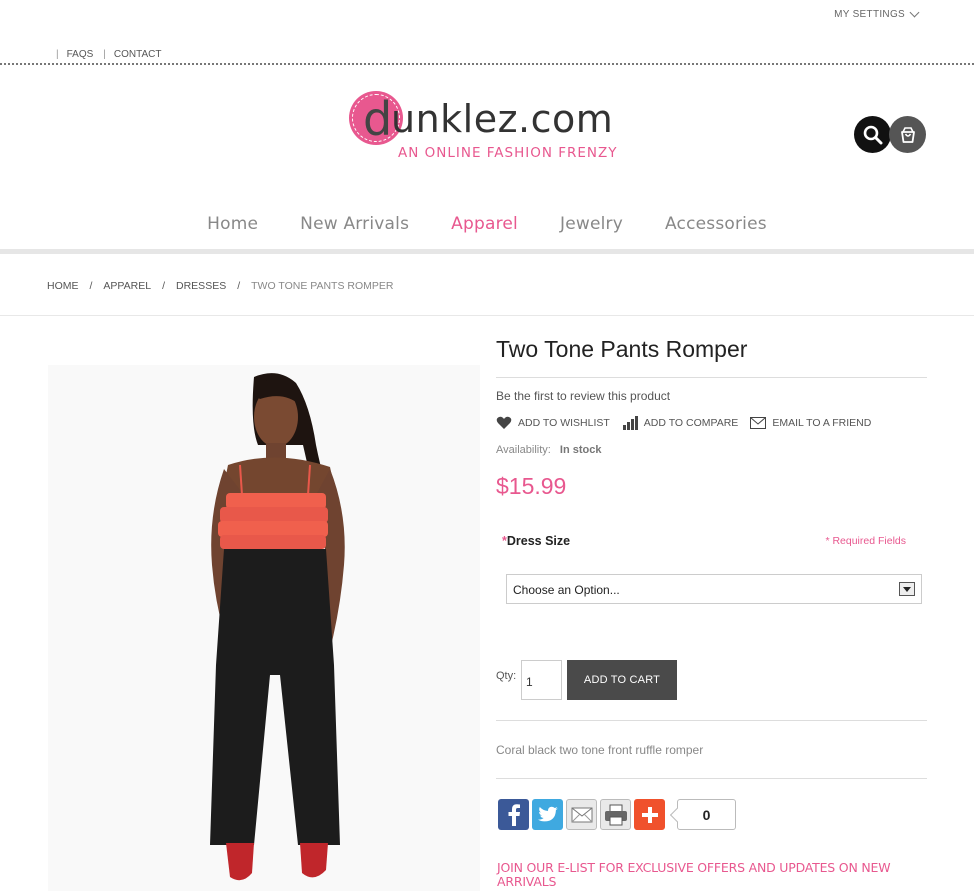 This screenshot has height=891, width=974. Describe the element at coordinates (865, 541) in the screenshot. I see `required-fields-note: * Required Fields` at that location.